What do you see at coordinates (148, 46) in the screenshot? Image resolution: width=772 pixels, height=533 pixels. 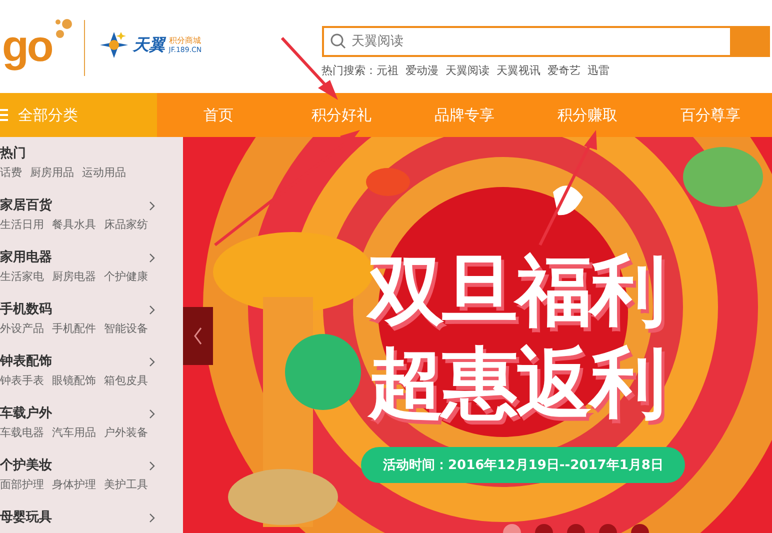 I see `partner-logo-text: 天翼` at bounding box center [148, 46].